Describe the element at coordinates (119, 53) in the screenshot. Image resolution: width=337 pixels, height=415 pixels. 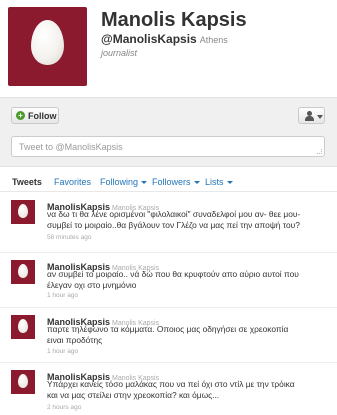
I see `profile-bio: journalist` at that location.